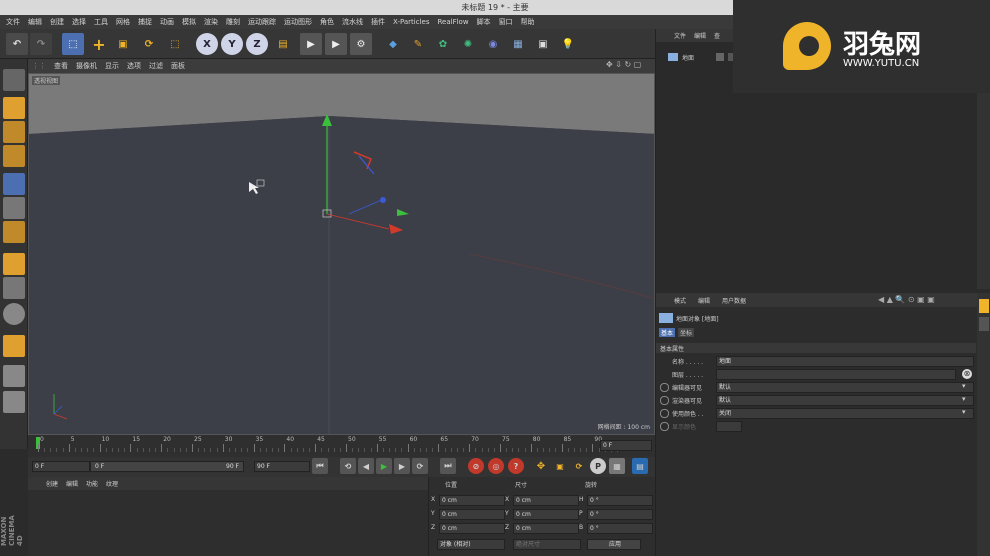 This screenshot has height=556, width=990. What do you see at coordinates (720, 57) in the screenshot?
I see `visibility-icon` at bounding box center [720, 57].